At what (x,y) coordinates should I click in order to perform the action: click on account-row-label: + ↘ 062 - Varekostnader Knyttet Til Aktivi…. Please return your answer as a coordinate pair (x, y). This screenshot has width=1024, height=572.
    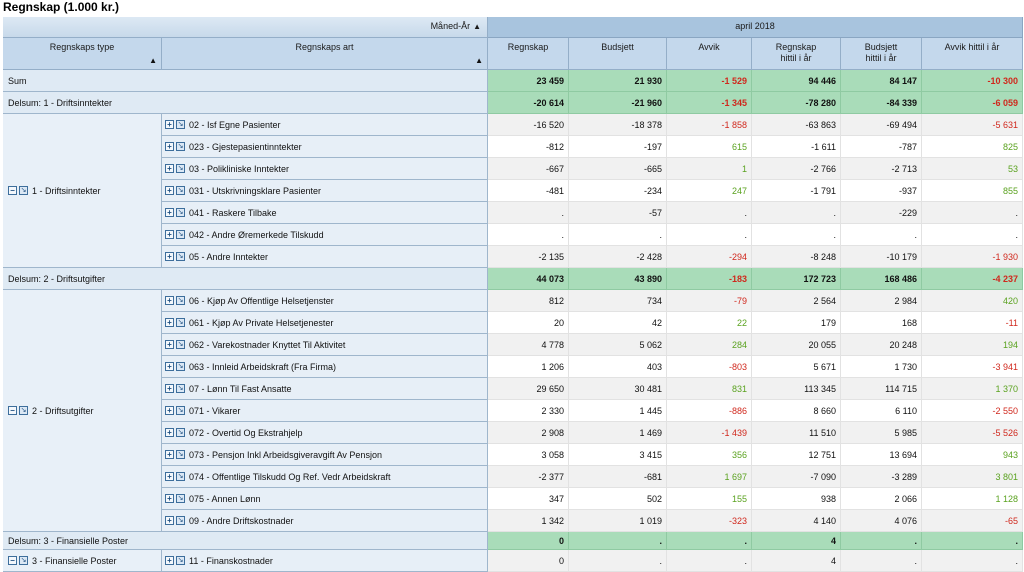
    Looking at the image, I should click on (325, 345).